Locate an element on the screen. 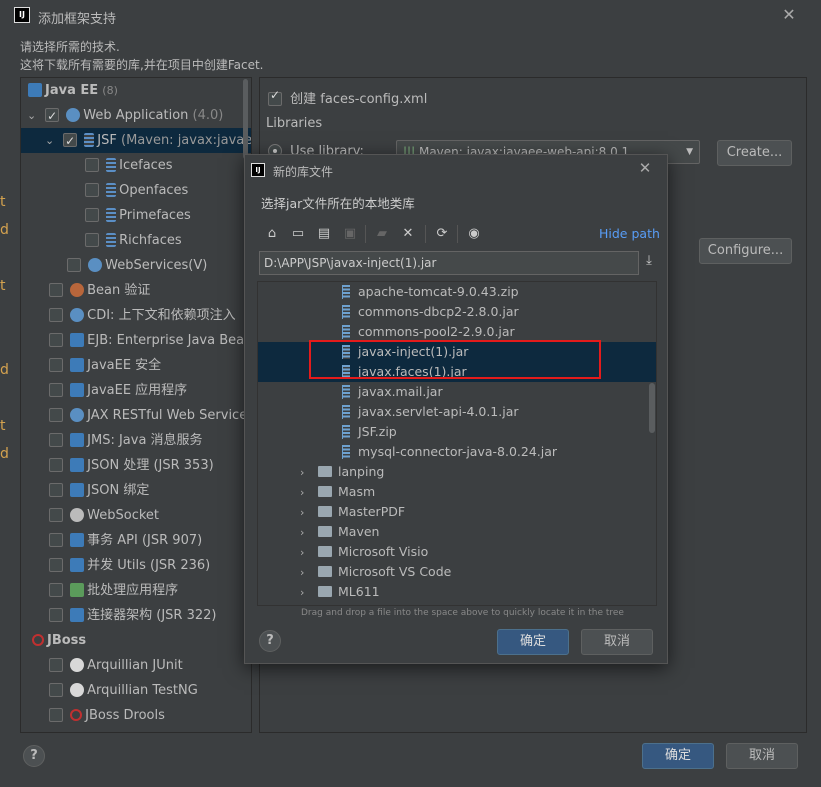 The width and height of the screenshot is (821, 787). checkbox-websocket is located at coordinates (56, 514).